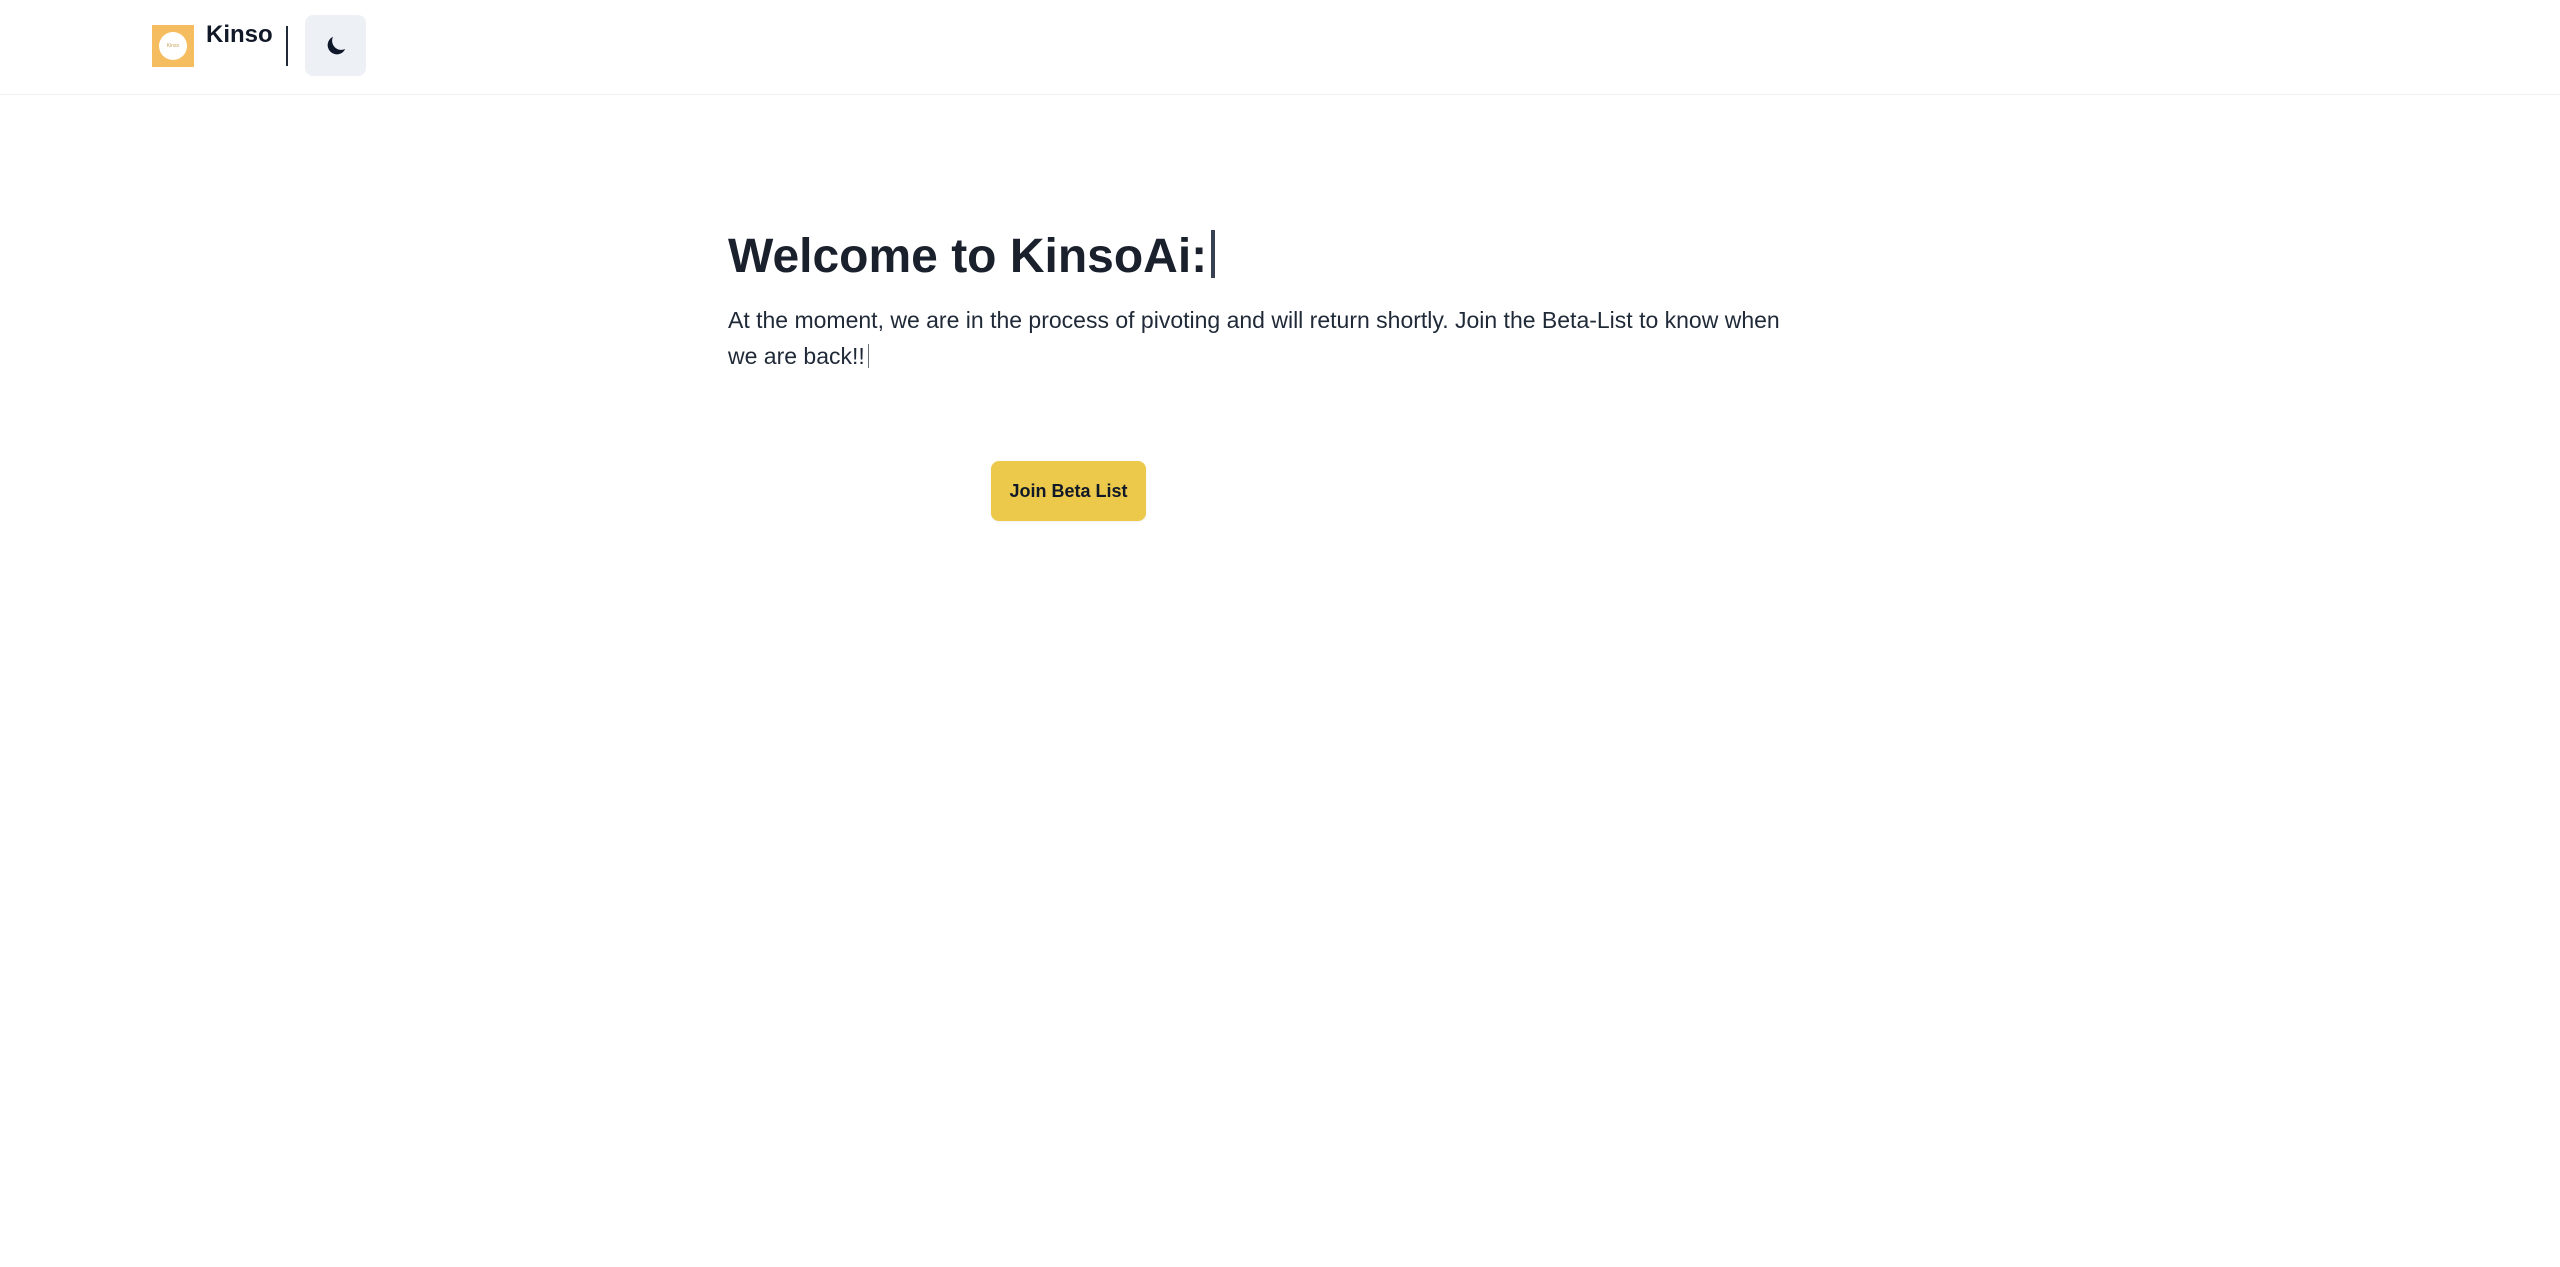  Describe the element at coordinates (1068, 491) in the screenshot. I see `join-beta-list-button: Join Beta List` at that location.